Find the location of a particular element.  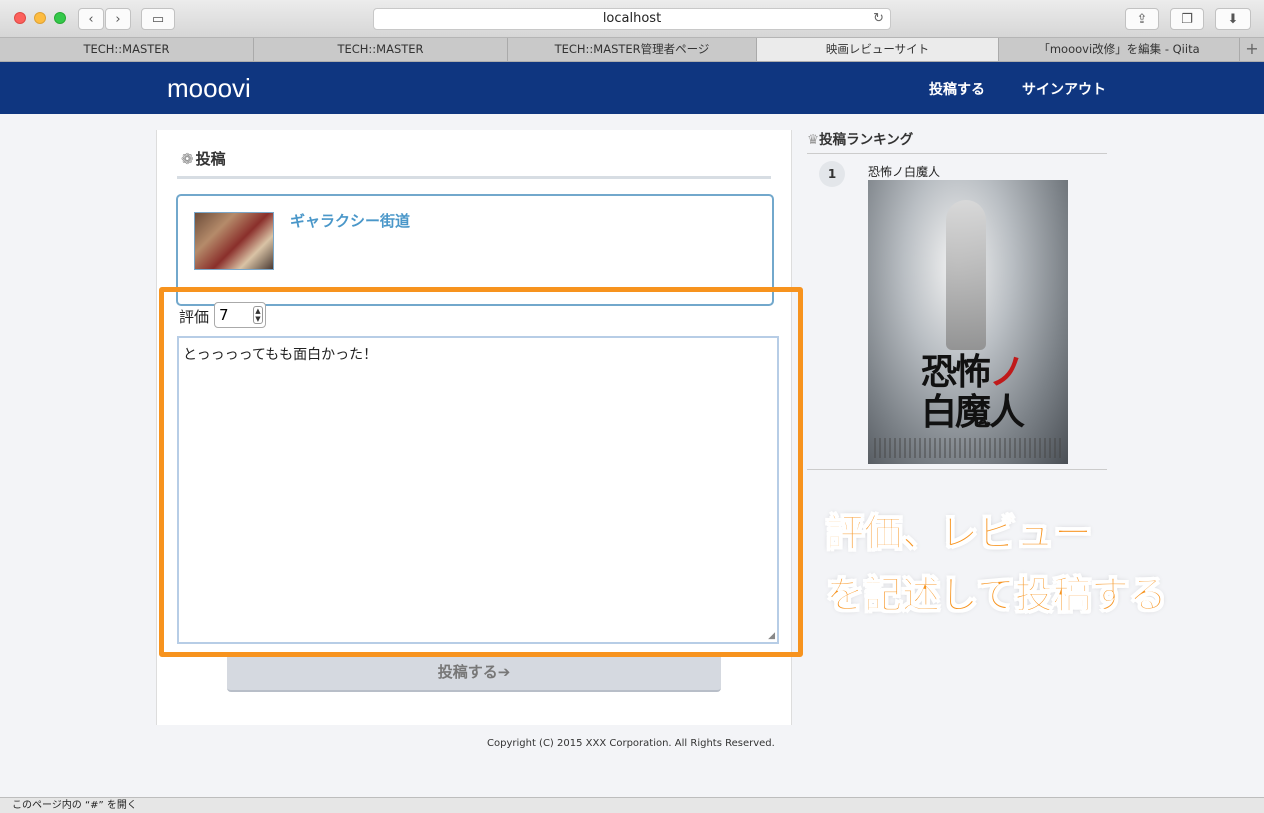

share-icon: ⇪ is located at coordinates (1142, 19).